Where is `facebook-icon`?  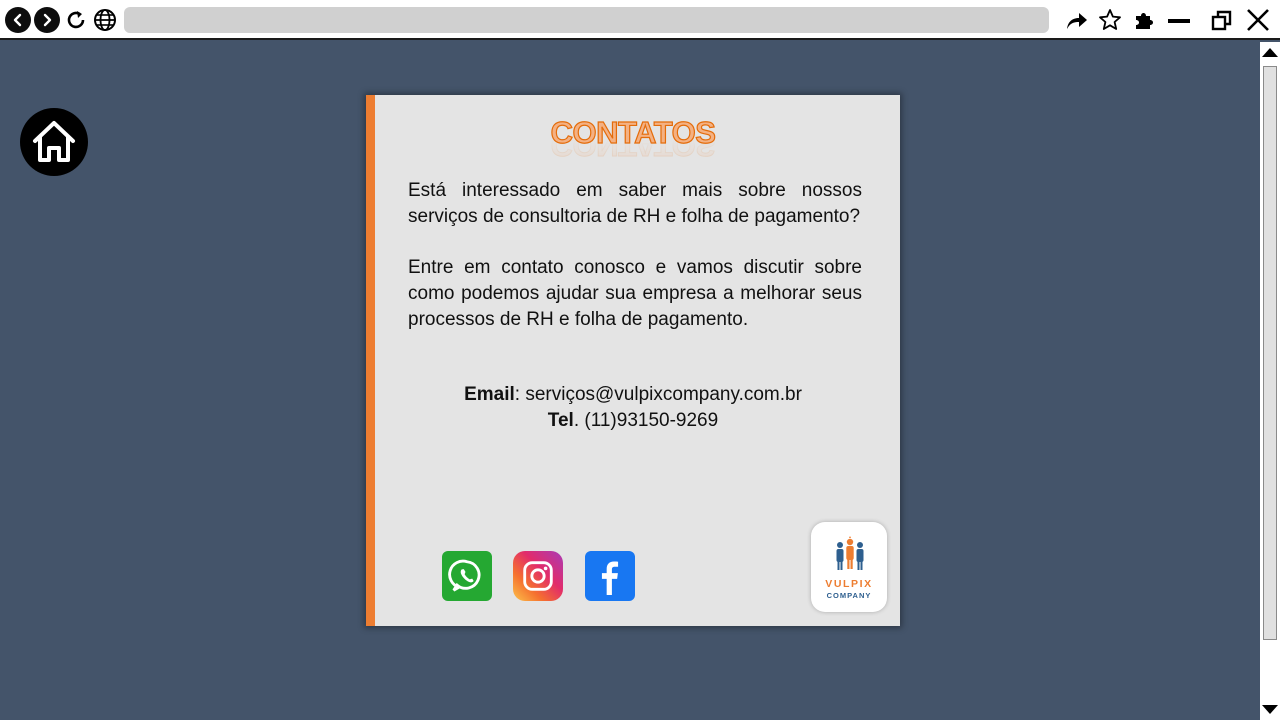 facebook-icon is located at coordinates (610, 576).